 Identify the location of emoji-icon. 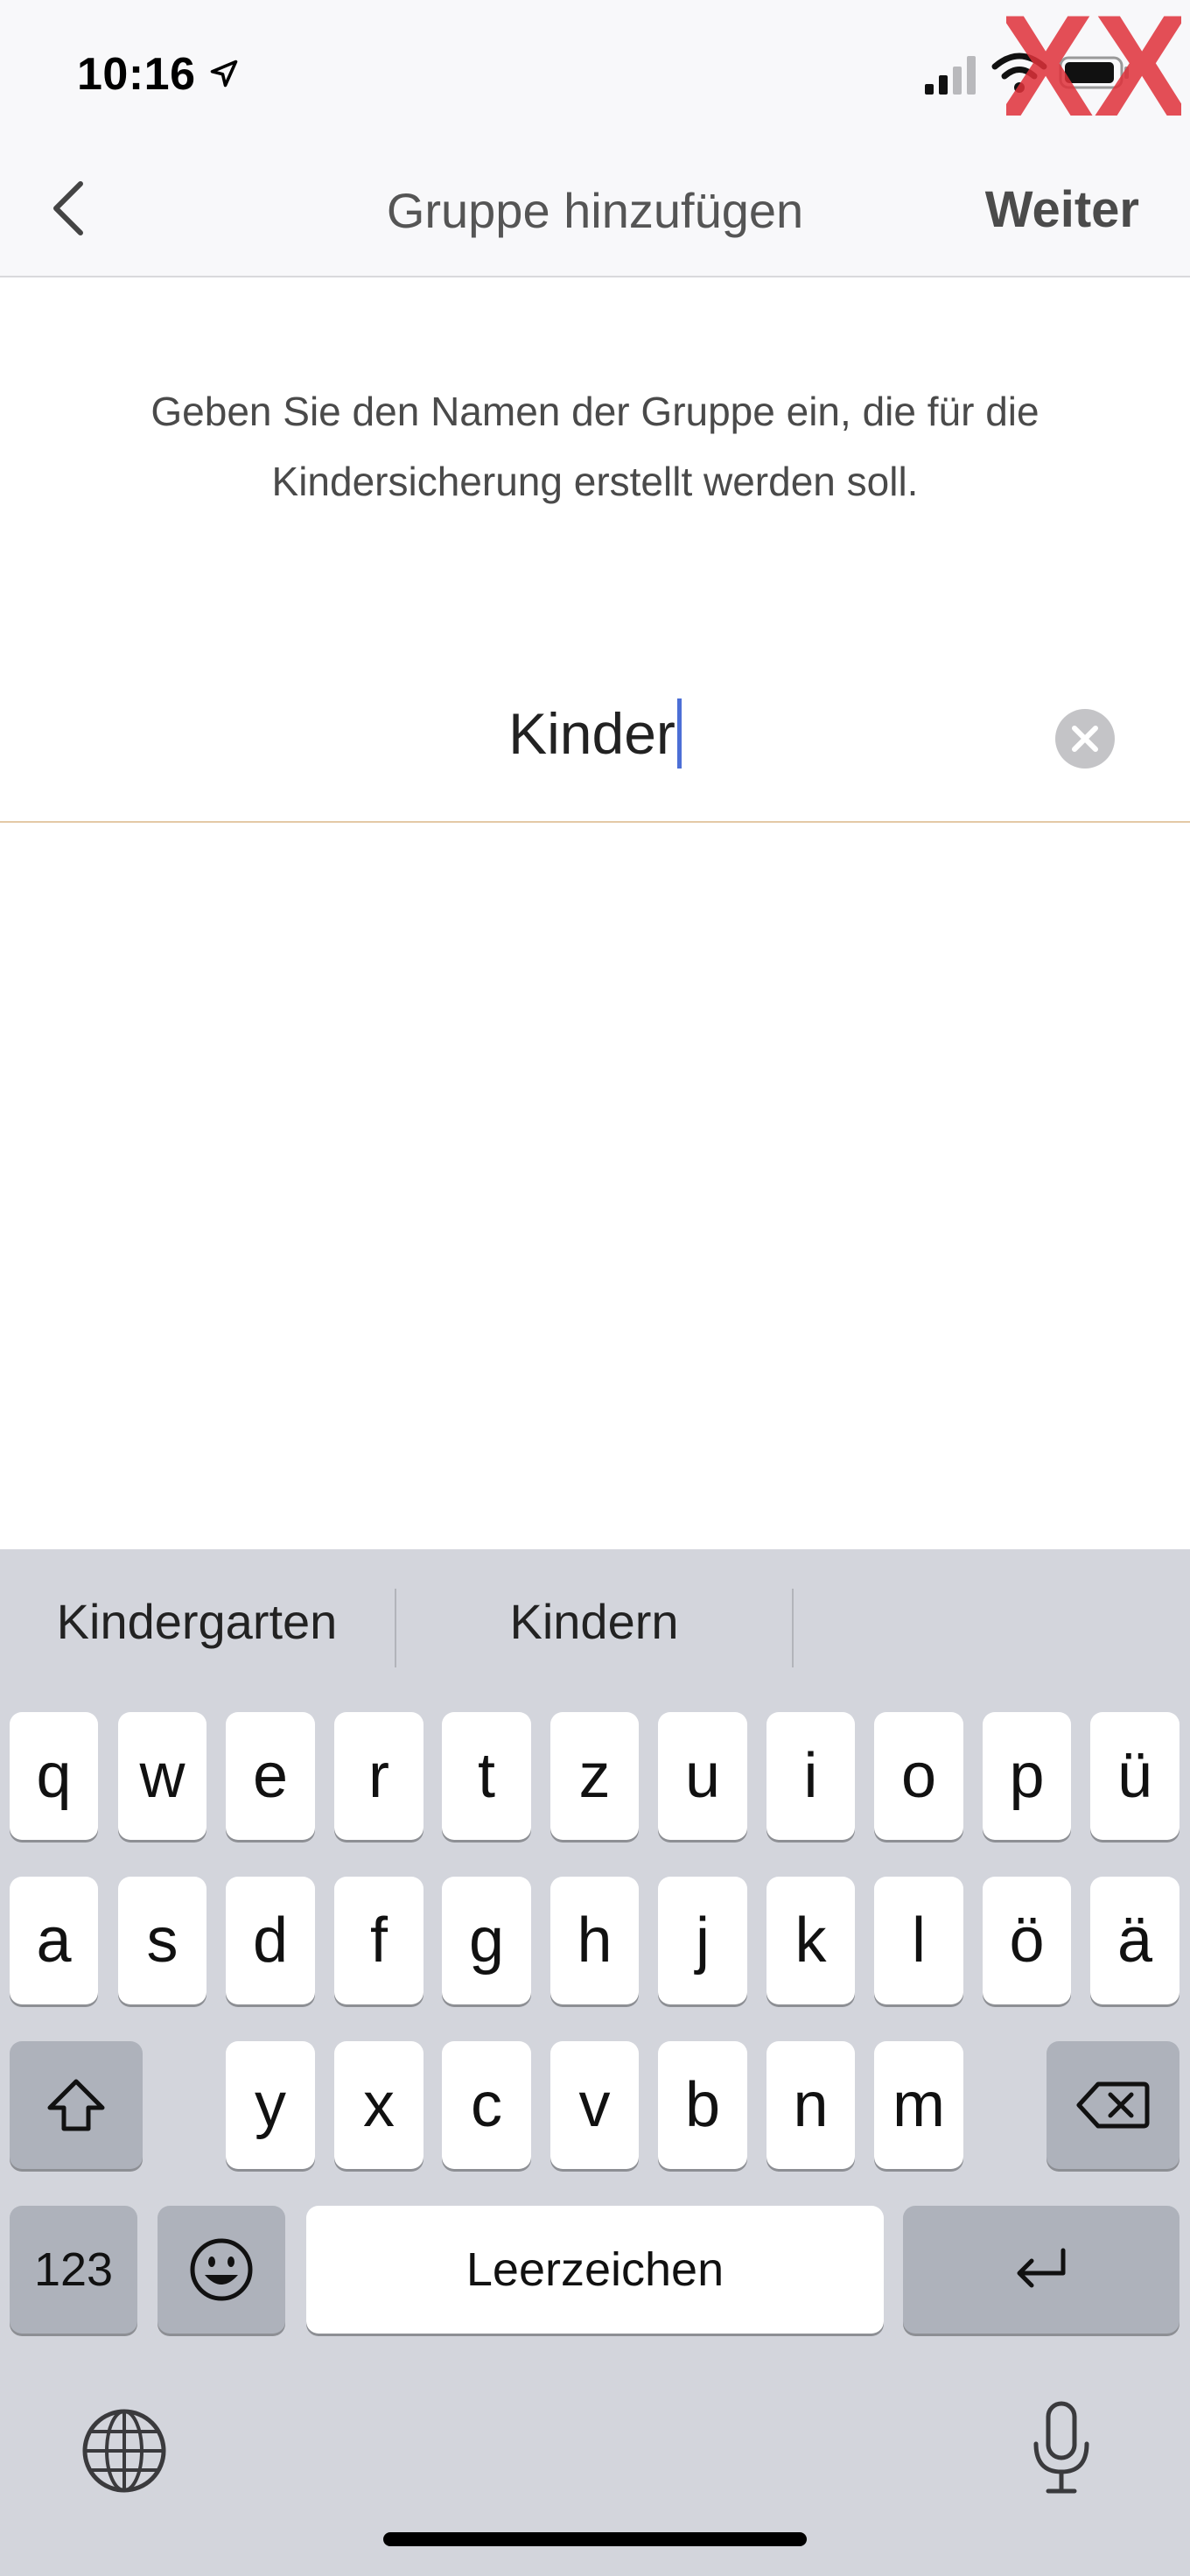
(221, 2270).